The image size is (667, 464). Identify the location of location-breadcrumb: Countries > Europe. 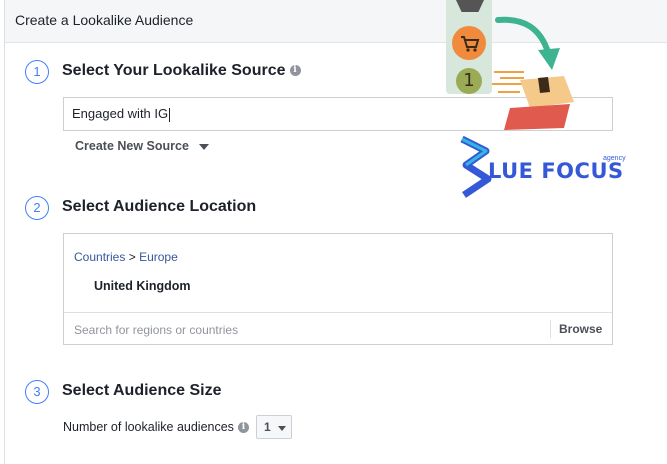
(126, 257).